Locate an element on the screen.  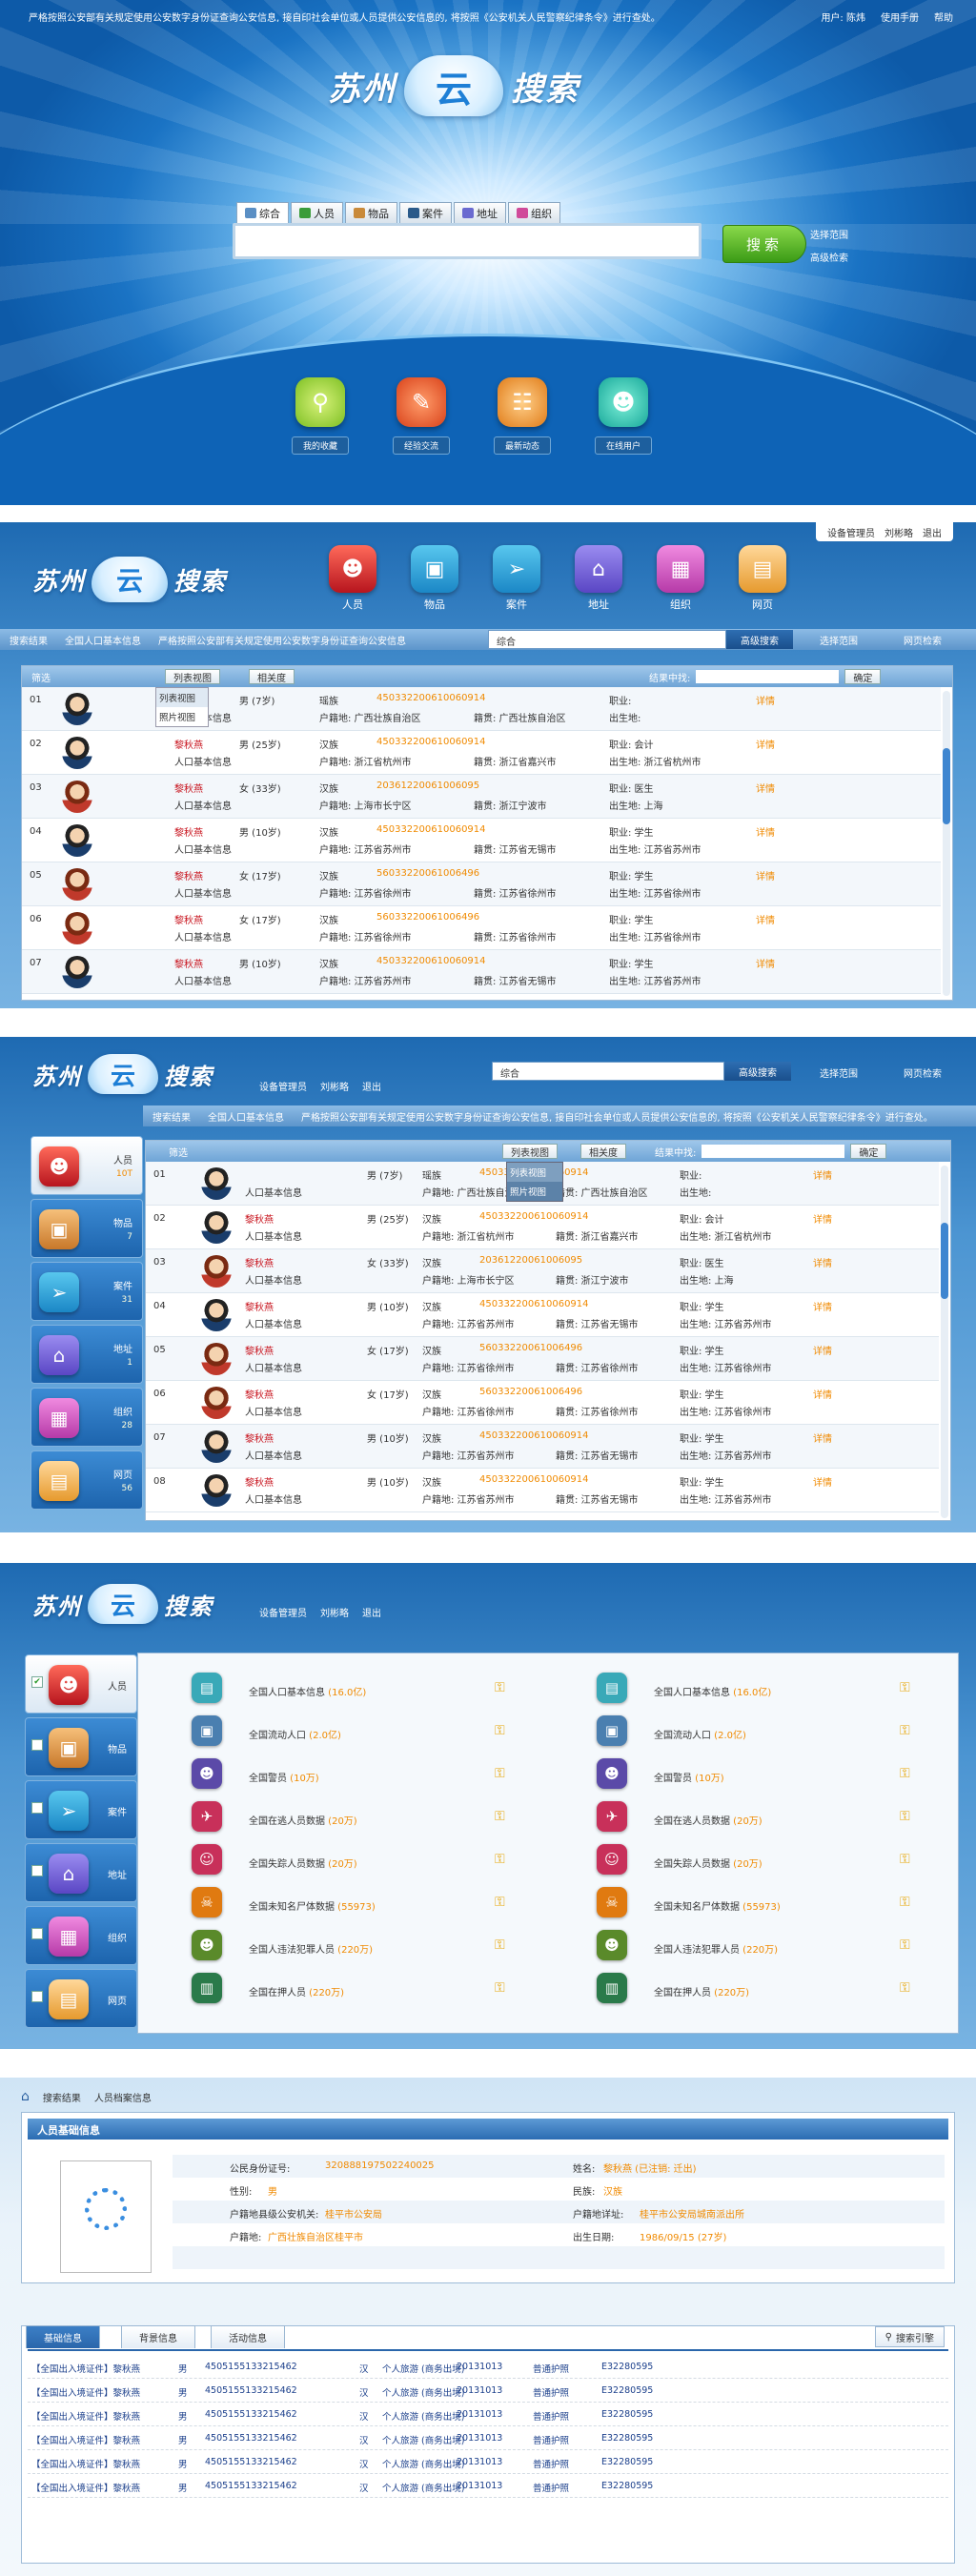
category-nav-item-5: ▤ 网页 is located at coordinates (81, 1998).